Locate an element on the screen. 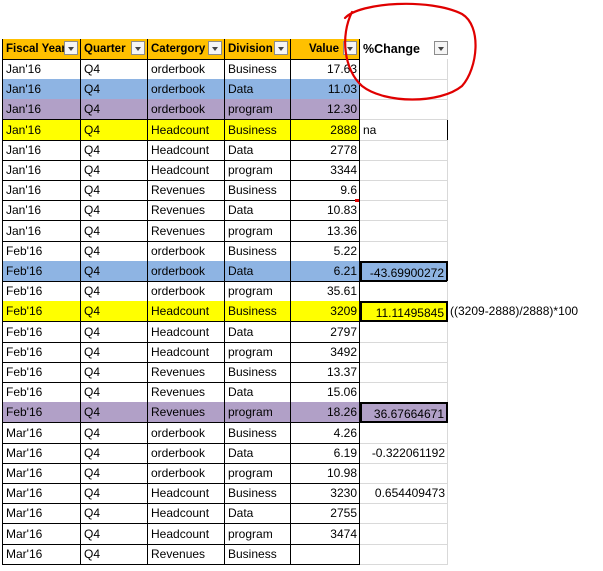 The image size is (603, 571). header-value: Value is located at coordinates (325, 49).